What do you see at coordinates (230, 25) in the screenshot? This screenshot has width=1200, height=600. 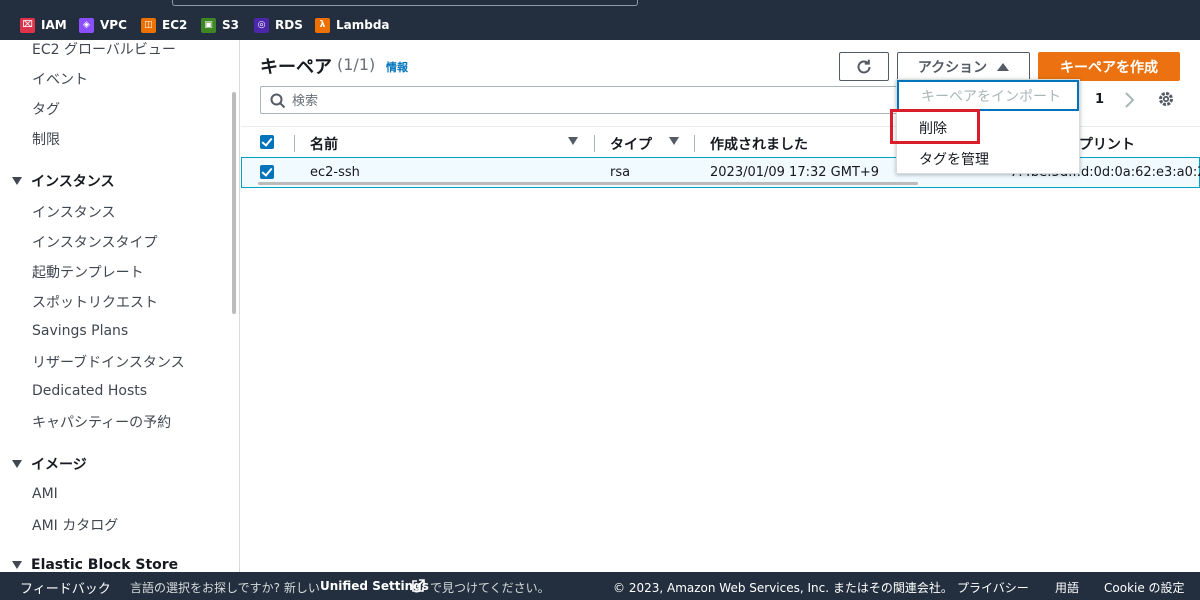 I see `favorite-label: S3` at bounding box center [230, 25].